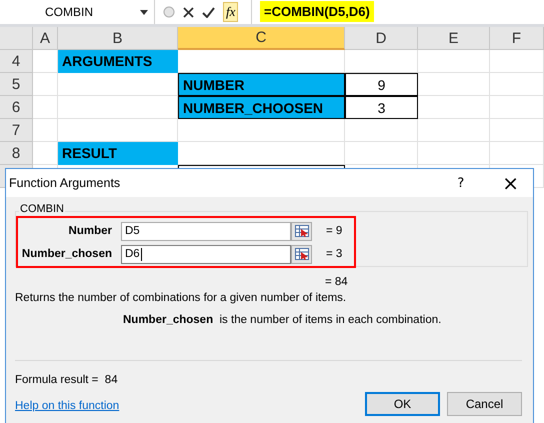  Describe the element at coordinates (334, 231) in the screenshot. I see `argument-result: = 9` at that location.